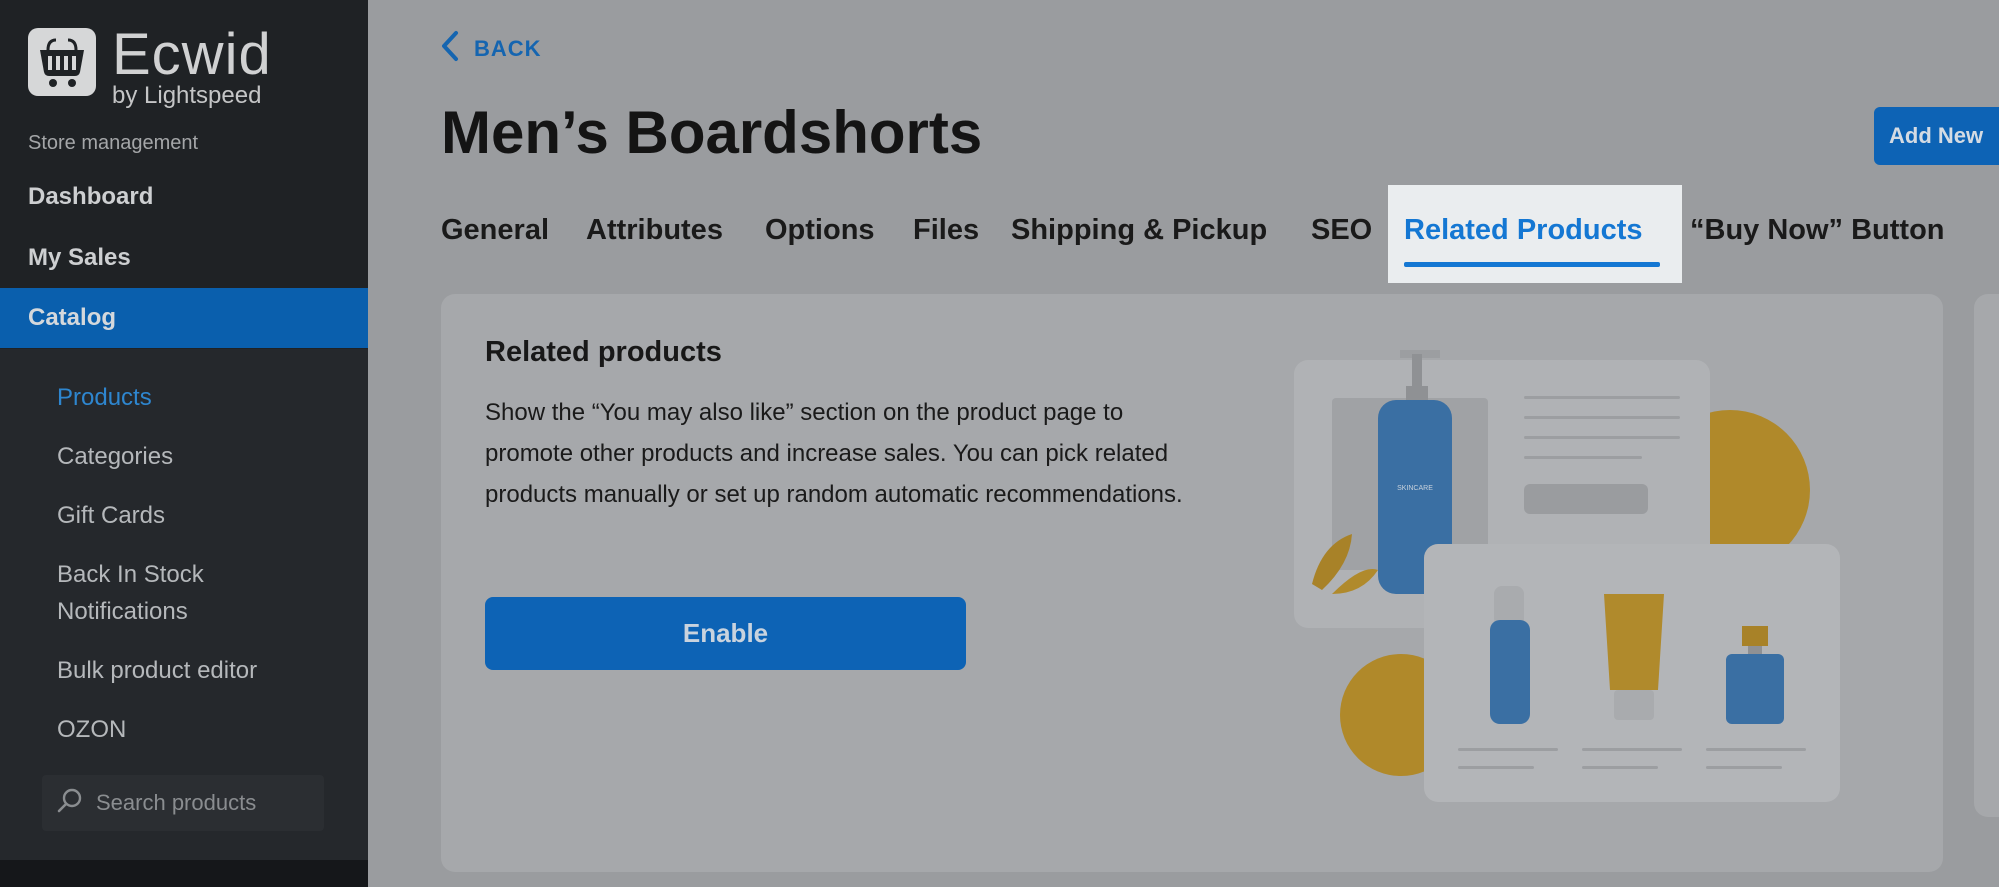 The image size is (1999, 887). What do you see at coordinates (495, 230) in the screenshot?
I see `tab-general: General` at bounding box center [495, 230].